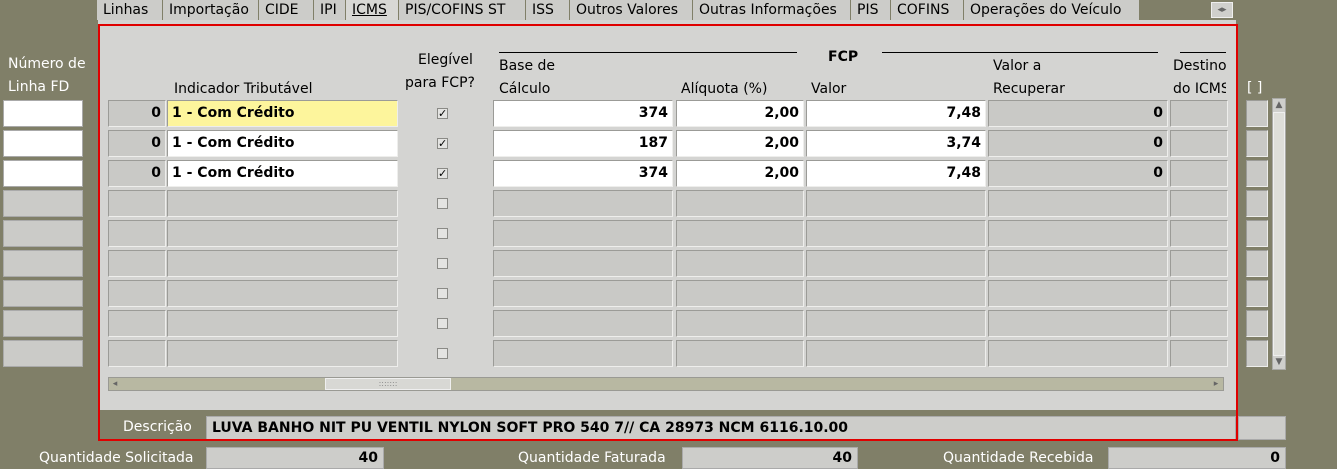 The image size is (1337, 469). What do you see at coordinates (1216, 384) in the screenshot?
I see `scroll-right-icon: ▸` at bounding box center [1216, 384].